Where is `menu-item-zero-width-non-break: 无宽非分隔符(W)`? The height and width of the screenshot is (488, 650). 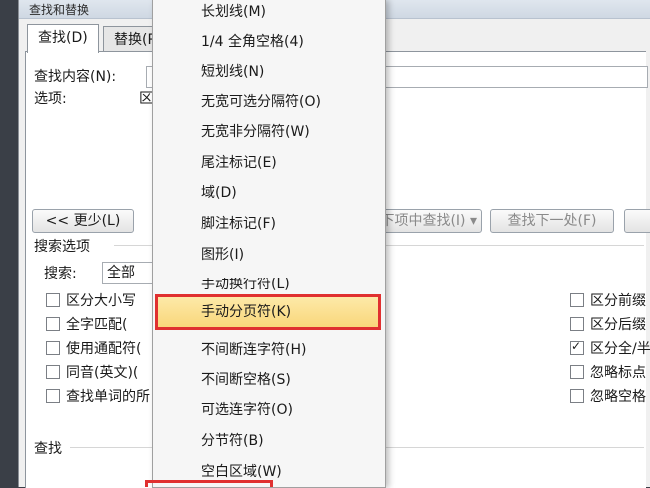
menu-item-zero-width-non-break: 无宽非分隔符(W) is located at coordinates (269, 132).